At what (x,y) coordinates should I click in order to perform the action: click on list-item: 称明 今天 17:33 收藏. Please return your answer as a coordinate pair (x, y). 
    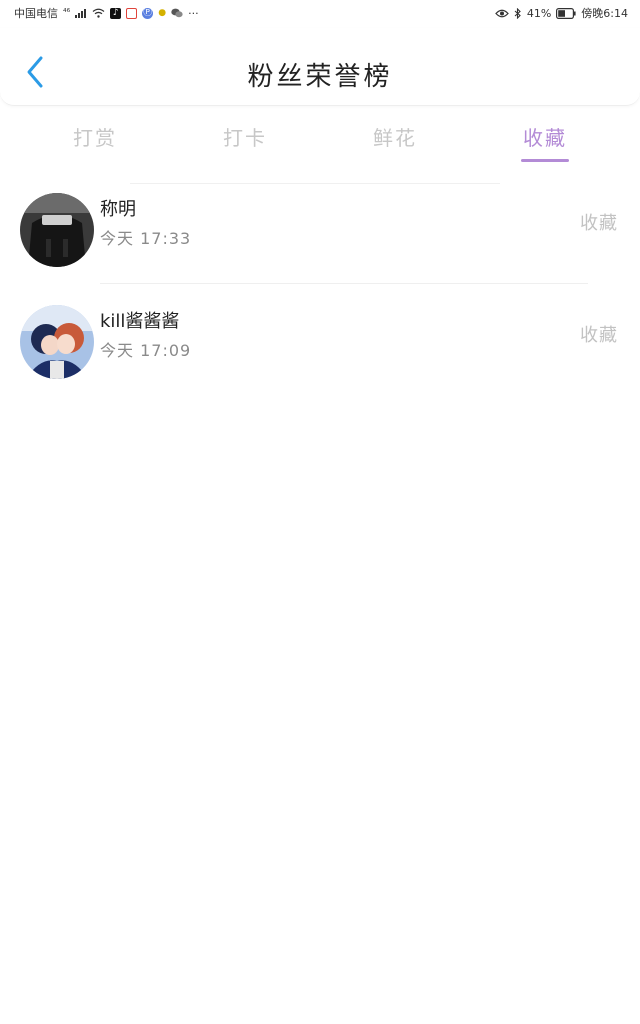
    Looking at the image, I should click on (320, 239).